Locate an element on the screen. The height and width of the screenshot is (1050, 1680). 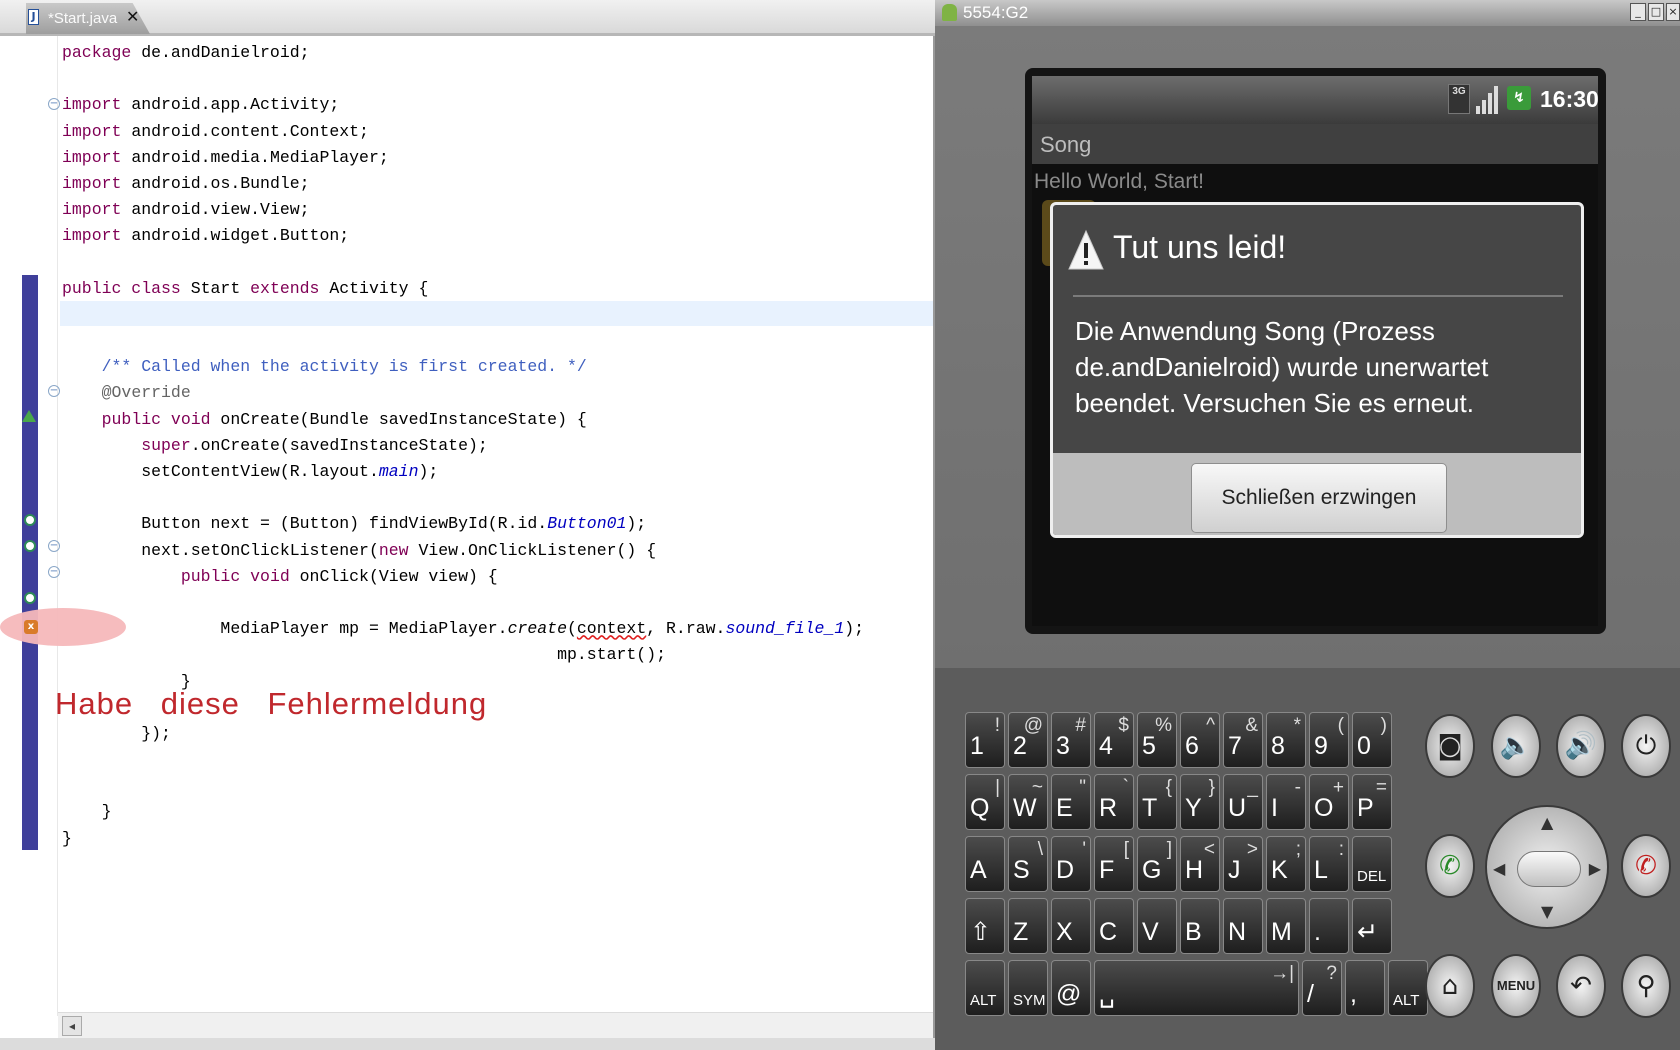
key: ⇧ is located at coordinates (985, 926).